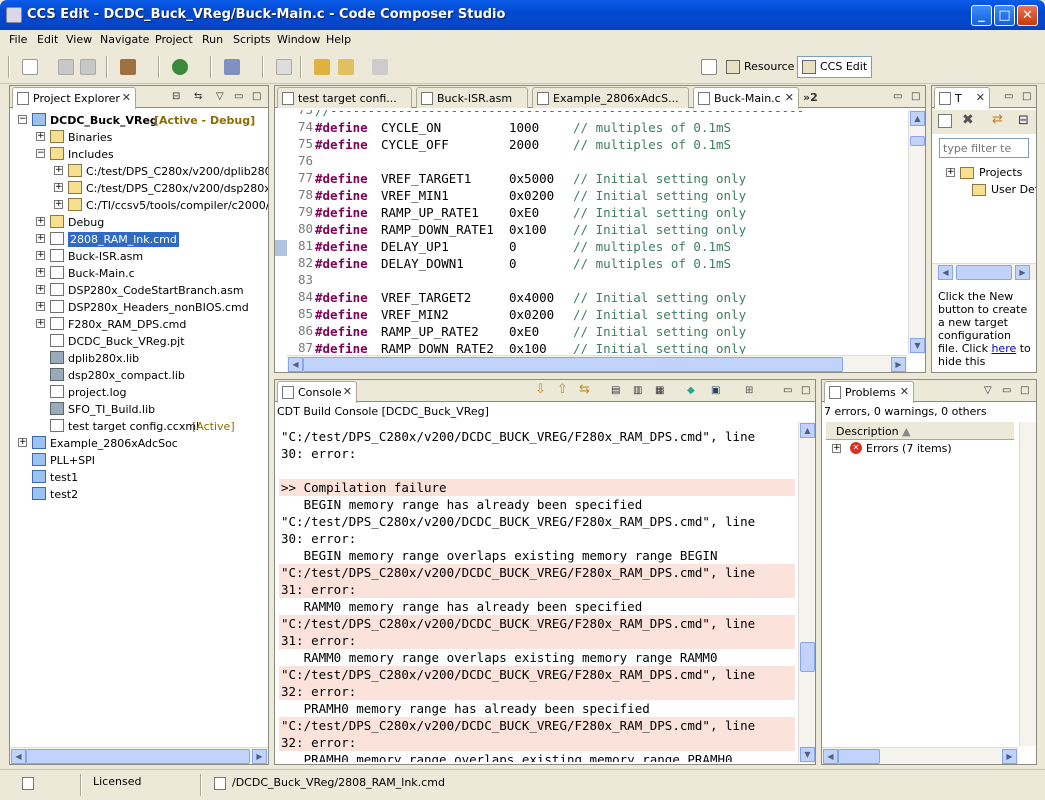  Describe the element at coordinates (1000, 172) in the screenshot. I see `tree-item-projects: Projects` at that location.